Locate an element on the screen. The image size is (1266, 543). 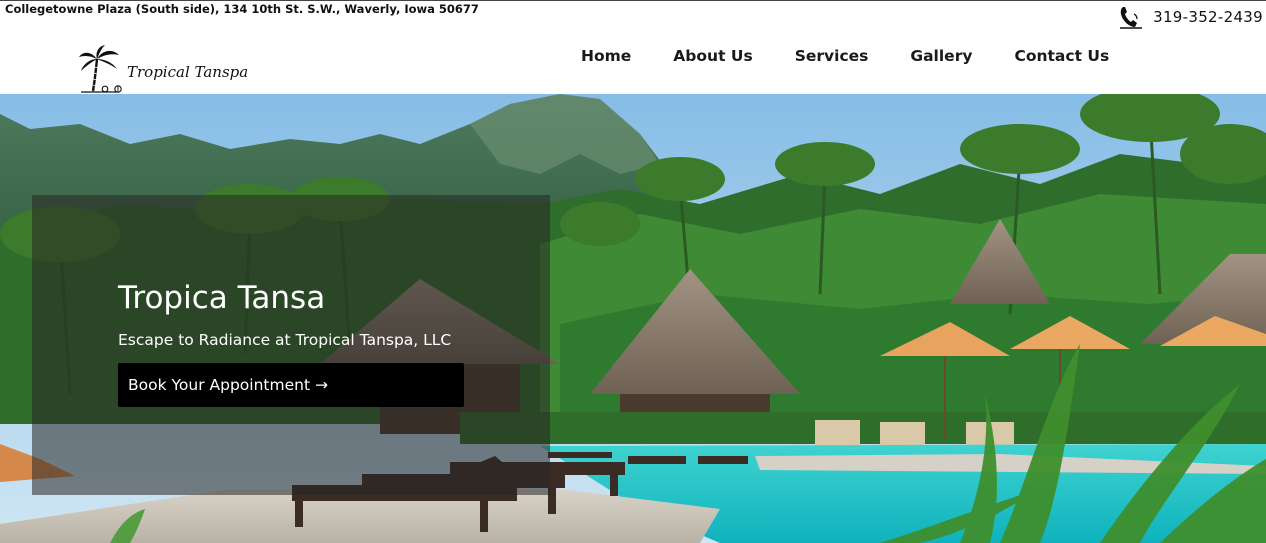
phone-handset-icon is located at coordinates (1131, 18).